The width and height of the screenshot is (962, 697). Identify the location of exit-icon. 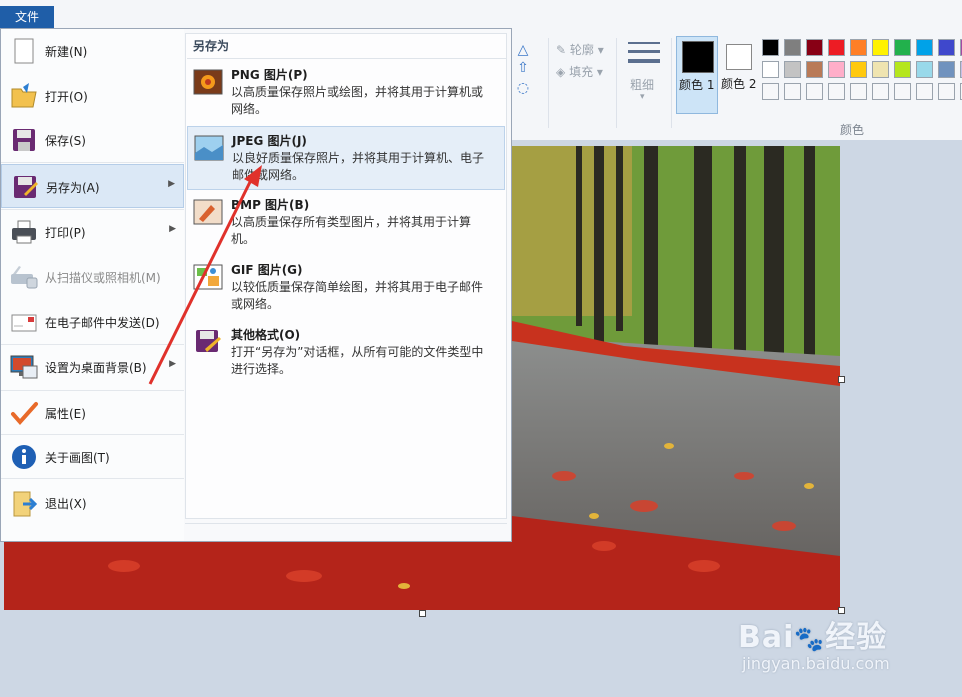
(24, 503).